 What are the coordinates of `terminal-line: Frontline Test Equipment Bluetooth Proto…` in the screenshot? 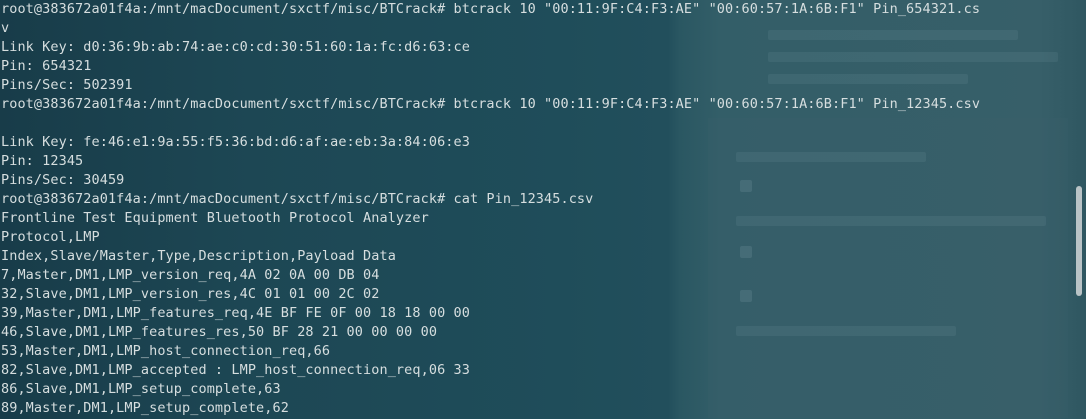 It's located at (215, 218).